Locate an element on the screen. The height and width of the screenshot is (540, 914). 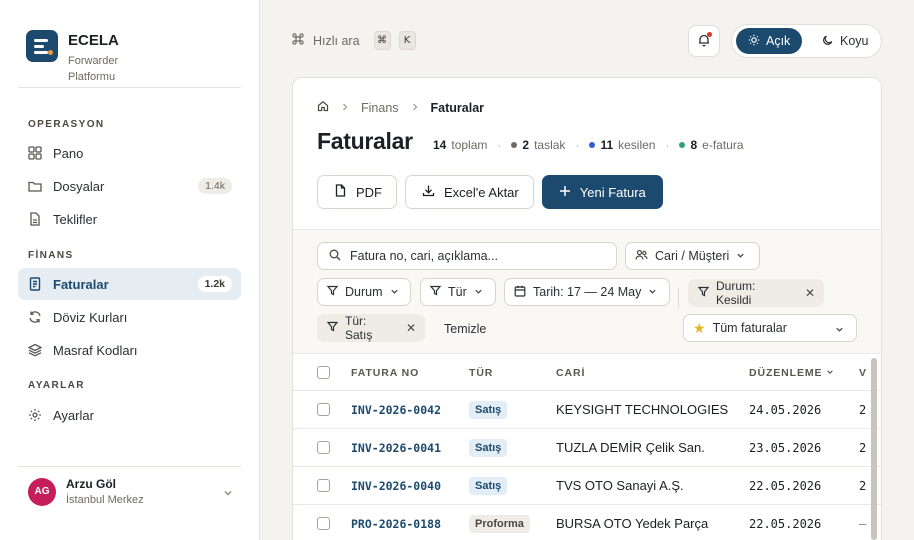
sidebar-item-faturalar: Faturalar 1.2k is located at coordinates (129, 284).